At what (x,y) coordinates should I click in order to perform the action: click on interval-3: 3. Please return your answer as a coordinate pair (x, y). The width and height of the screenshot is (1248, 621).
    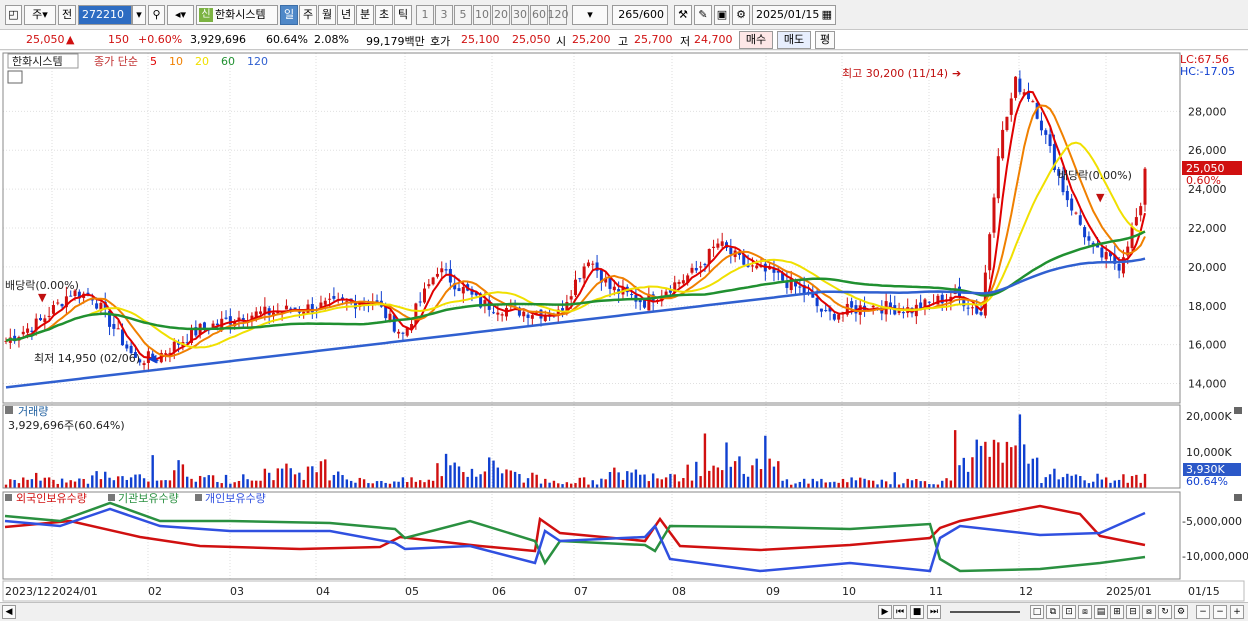
    Looking at the image, I should click on (444, 15).